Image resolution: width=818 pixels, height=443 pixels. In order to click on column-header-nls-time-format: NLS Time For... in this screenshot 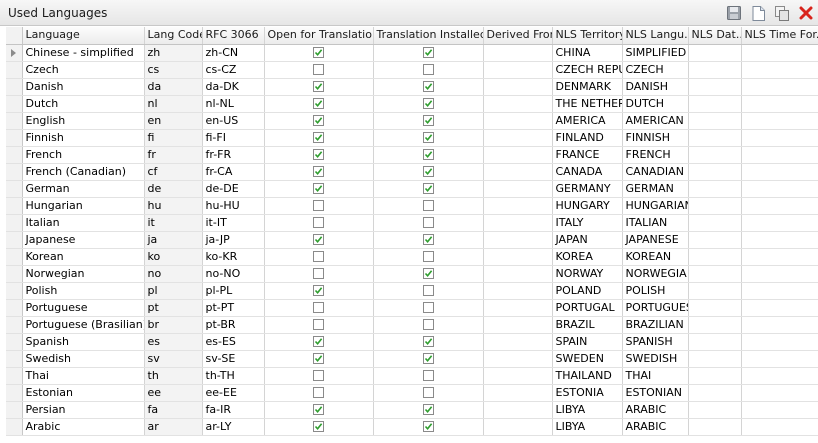, I will do `click(779, 36)`.